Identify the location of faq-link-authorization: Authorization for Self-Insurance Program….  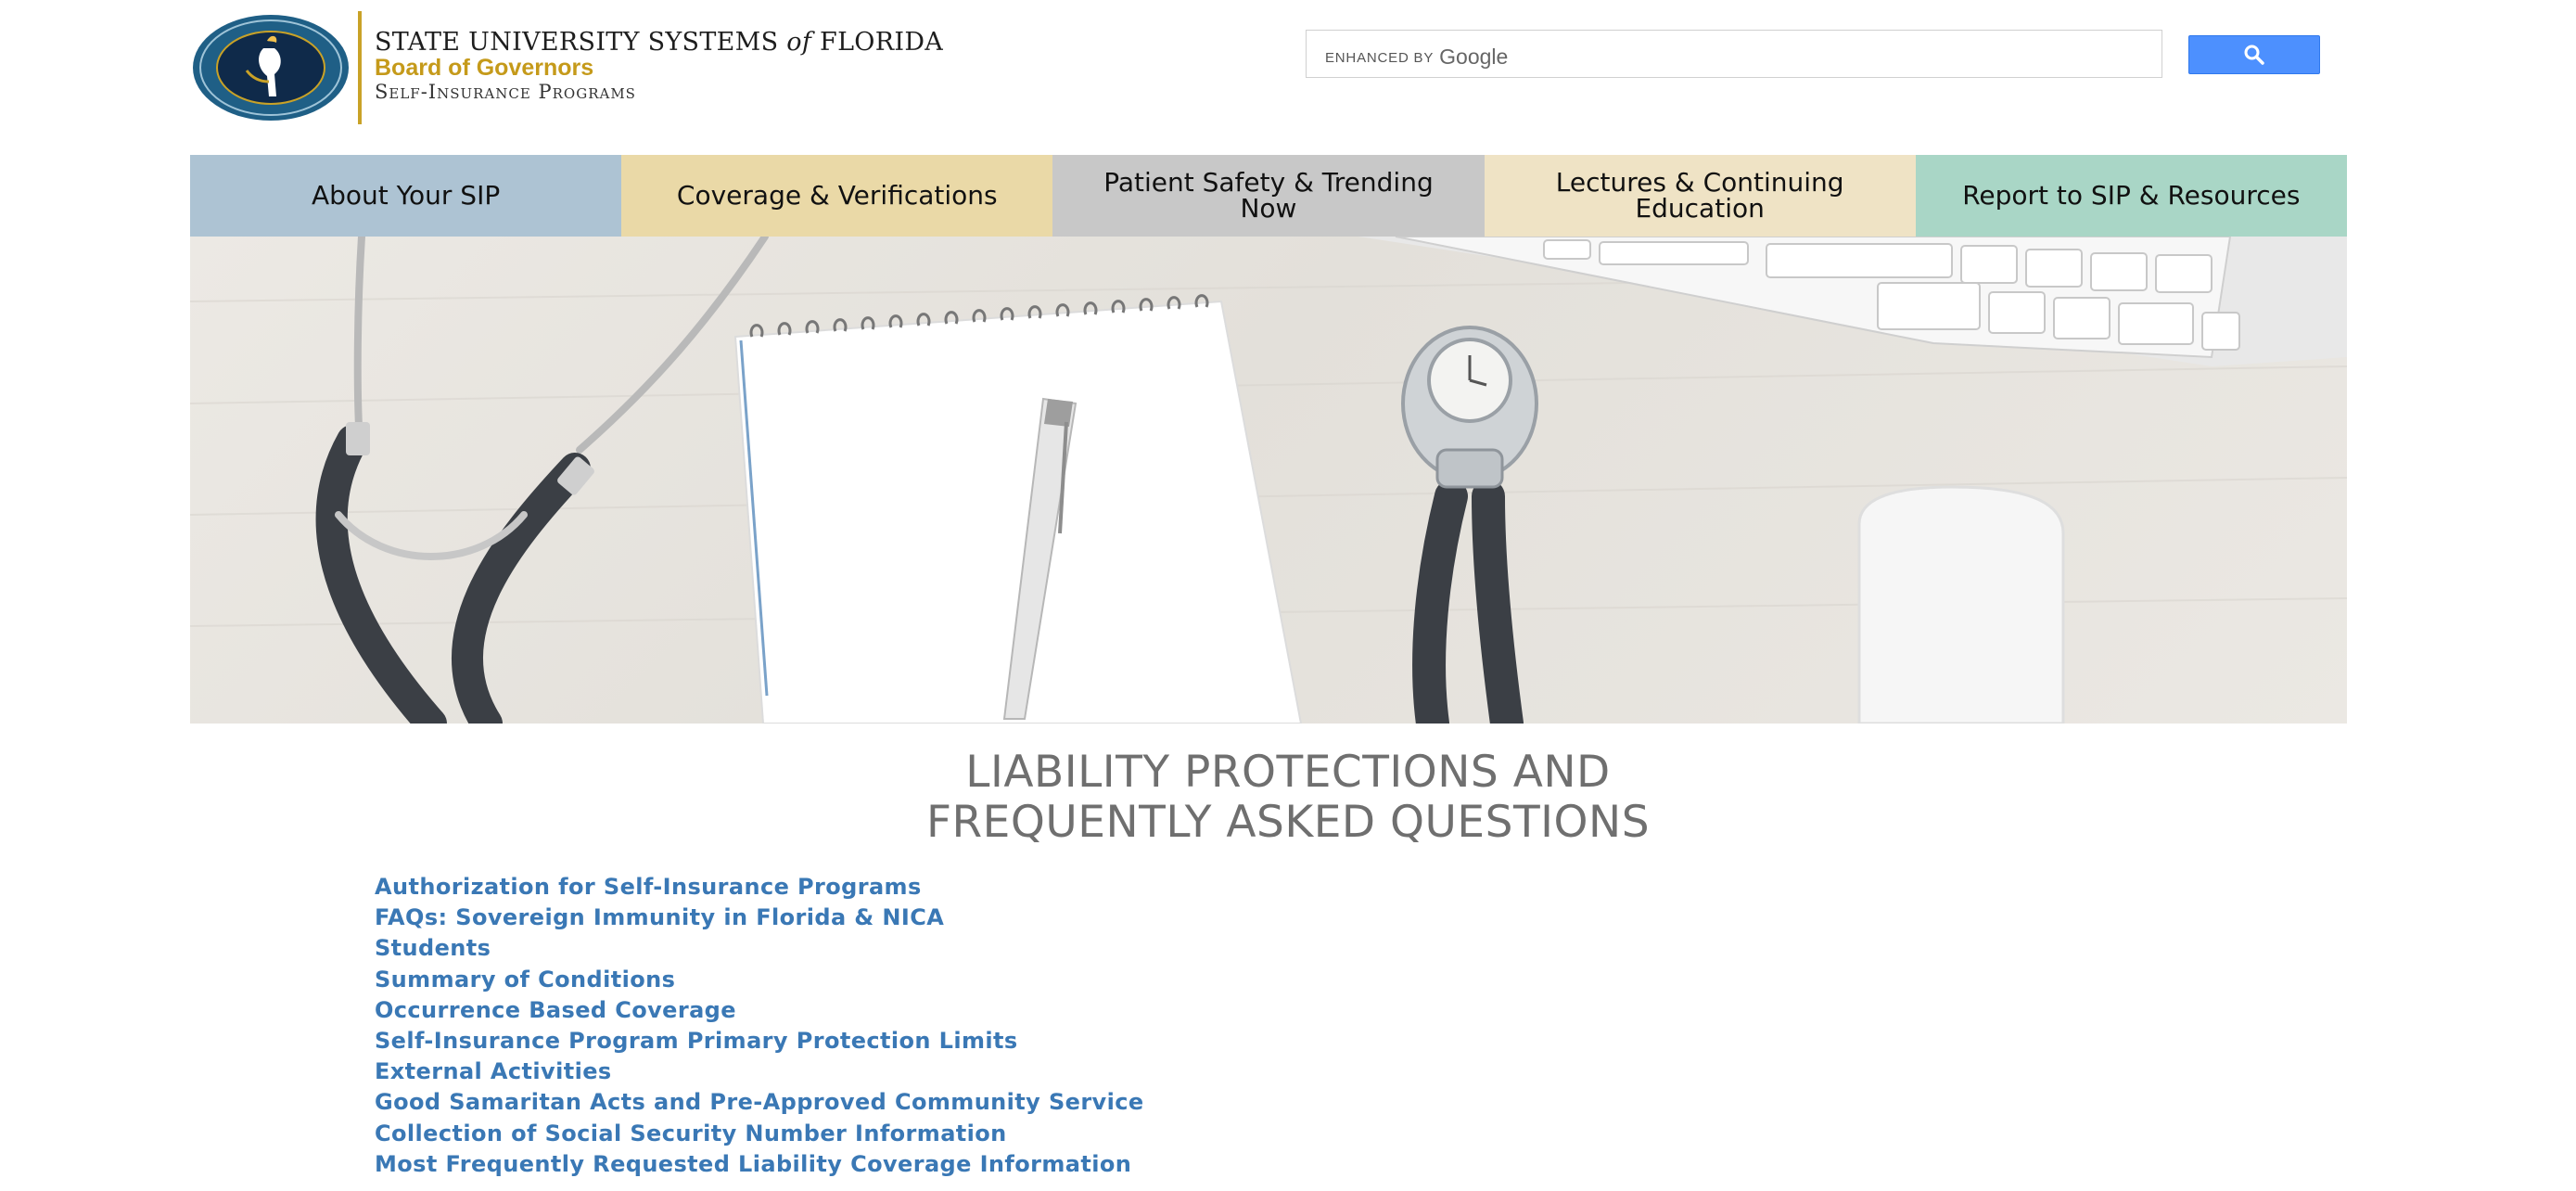
(648, 887).